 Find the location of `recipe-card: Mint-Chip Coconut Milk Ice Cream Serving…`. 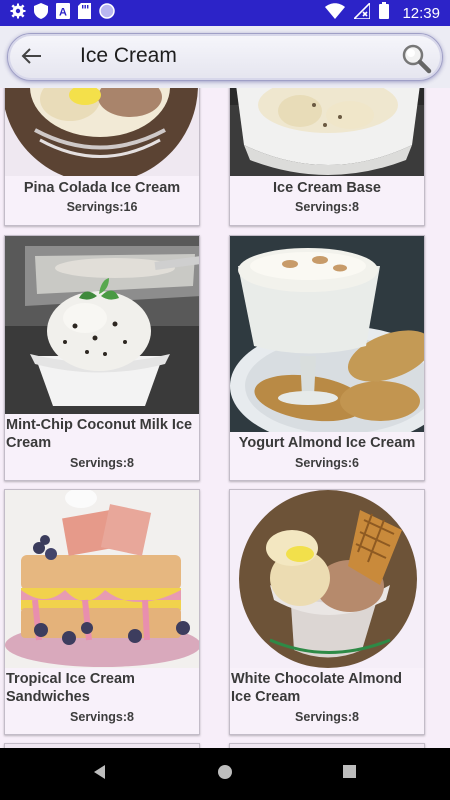

recipe-card: Mint-Chip Coconut Milk Ice Cream Serving… is located at coordinates (102, 358).